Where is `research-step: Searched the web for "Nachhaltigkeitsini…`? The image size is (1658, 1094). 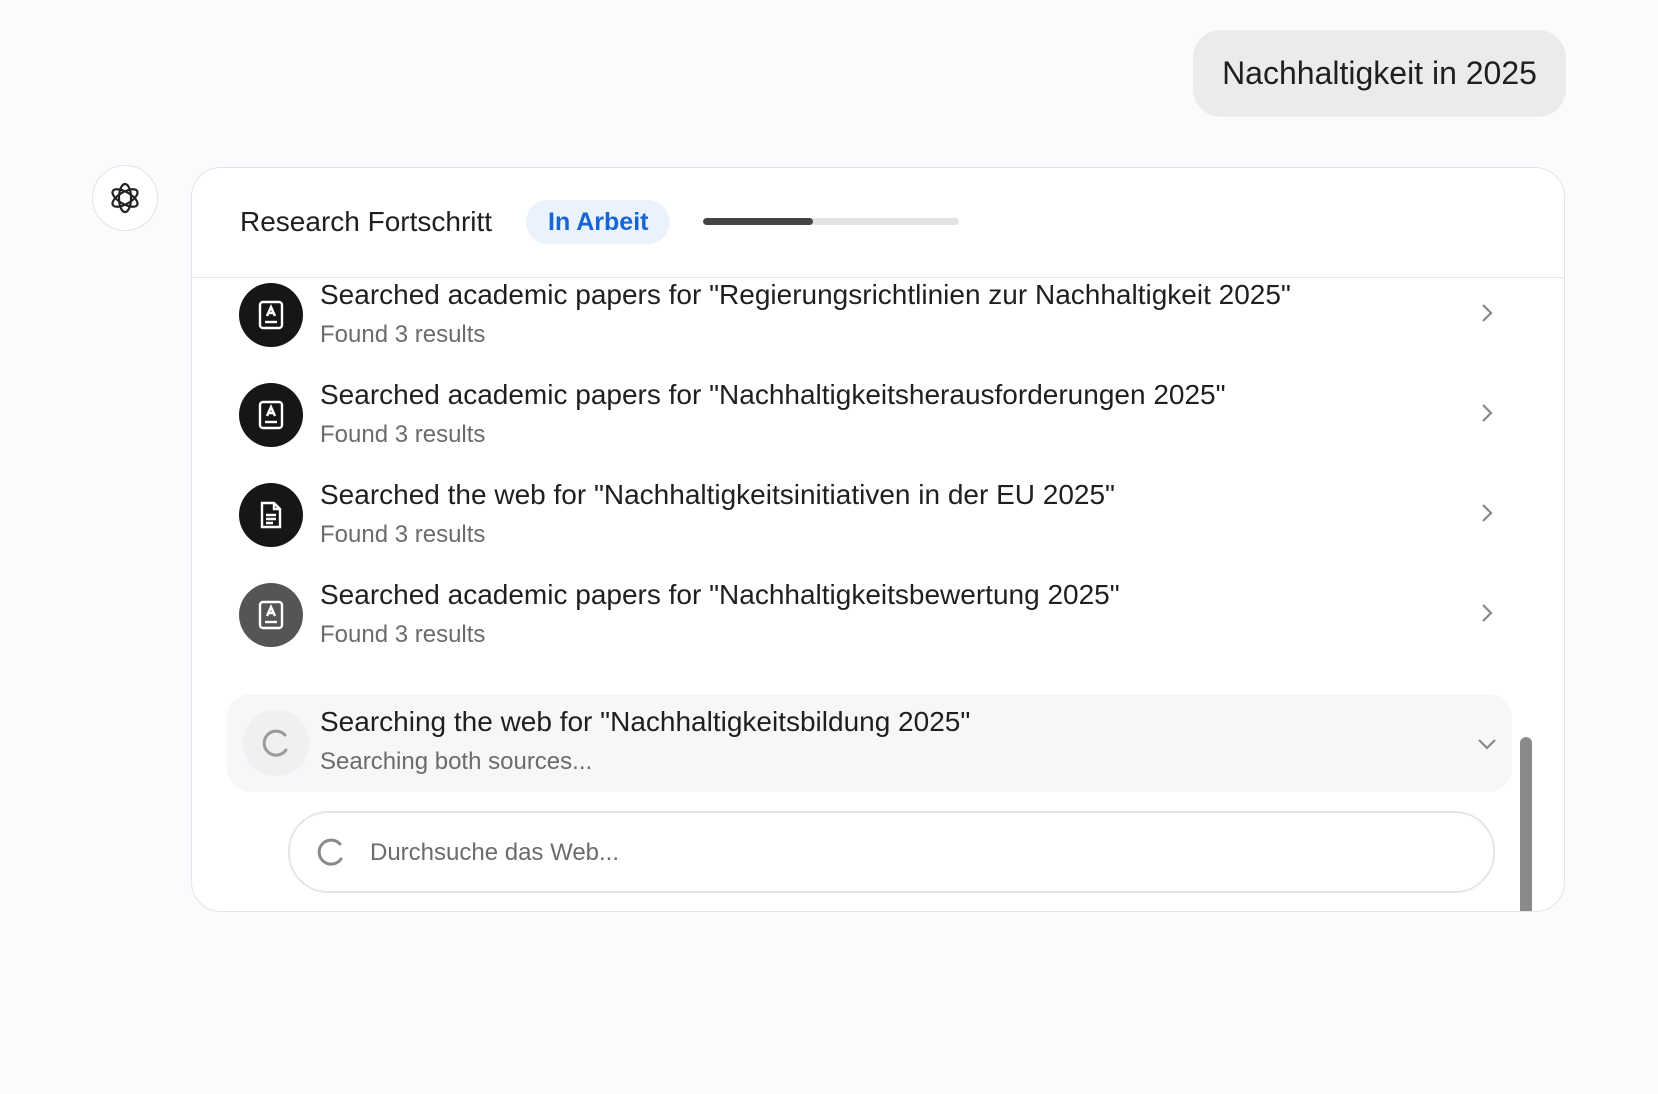 research-step: Searched the web for "Nachhaltigkeitsini… is located at coordinates (862, 519).